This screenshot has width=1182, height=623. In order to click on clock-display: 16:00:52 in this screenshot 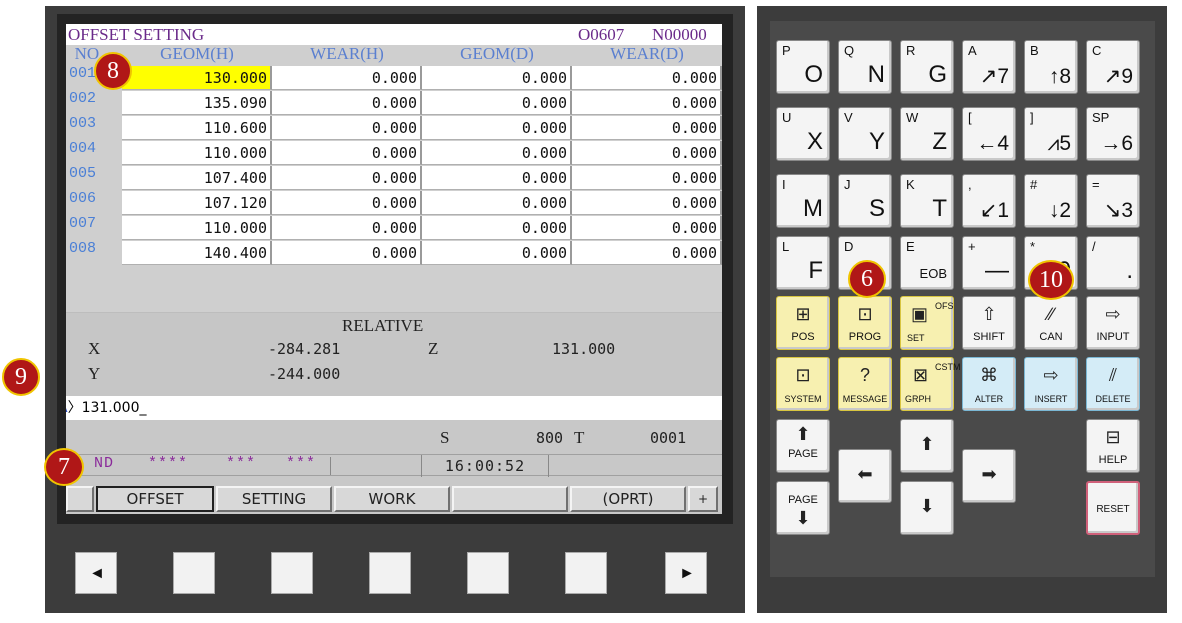, I will do `click(485, 466)`.